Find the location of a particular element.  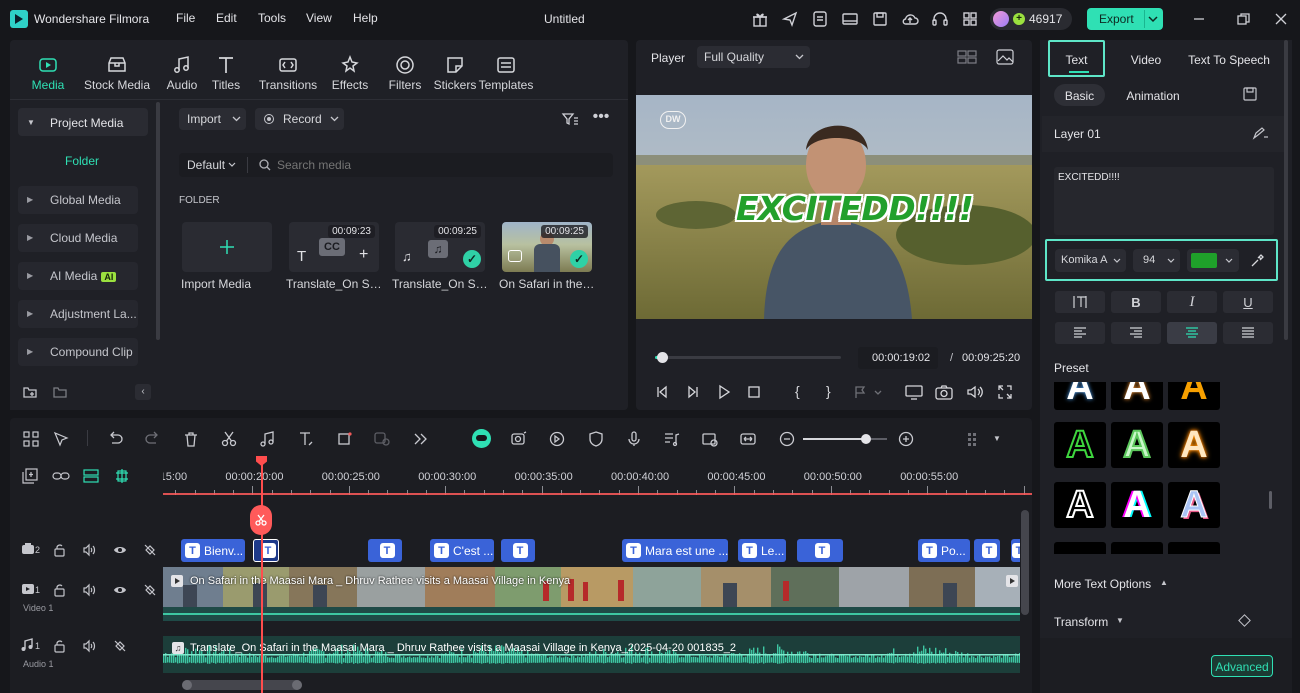

chevron-down-icon: ▼ is located at coordinates (997, 438).